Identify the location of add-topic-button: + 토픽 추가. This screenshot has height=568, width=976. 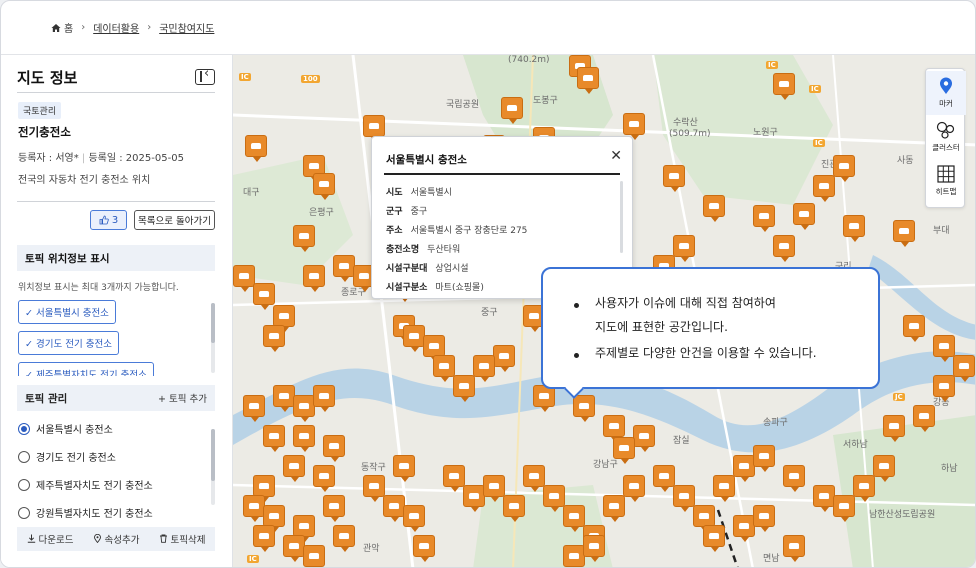
(182, 398).